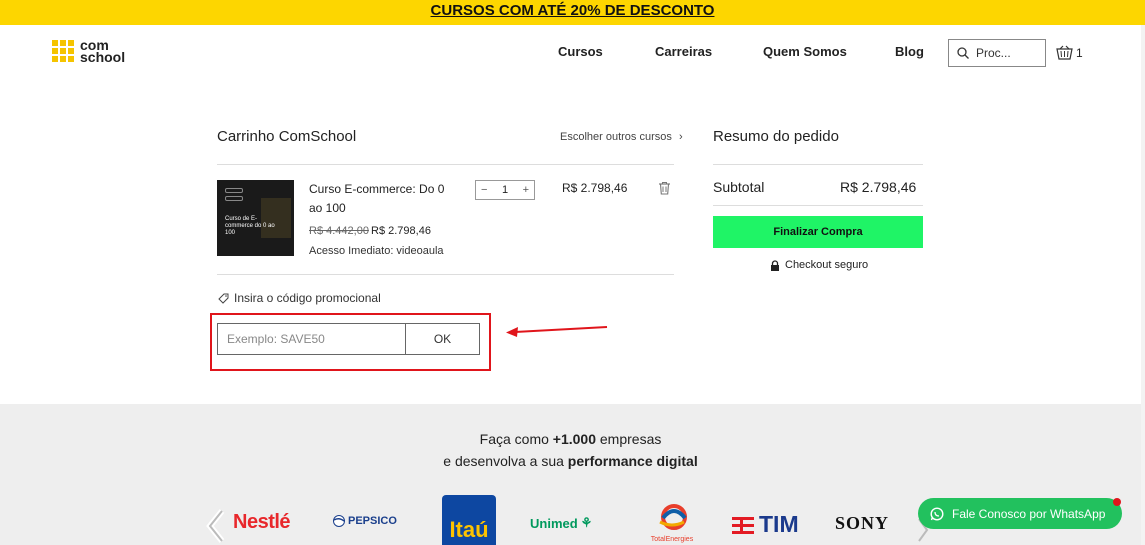 This screenshot has width=1145, height=545. What do you see at coordinates (339, 231) in the screenshot?
I see `old-price: R$ 4.442,00` at bounding box center [339, 231].